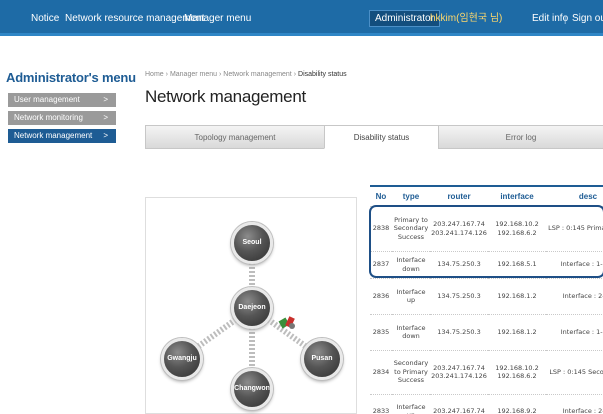 The image size is (603, 414). I want to click on cell-desc: LSP : 0:145 Primary2Sec, so click(574, 229).